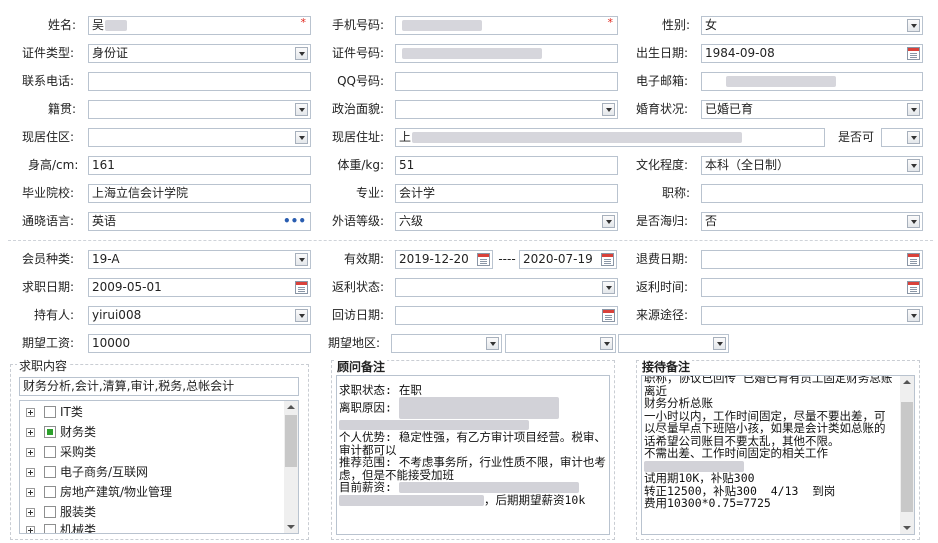  Describe the element at coordinates (78, 452) in the screenshot. I see `tree-item-label: 采购类` at that location.